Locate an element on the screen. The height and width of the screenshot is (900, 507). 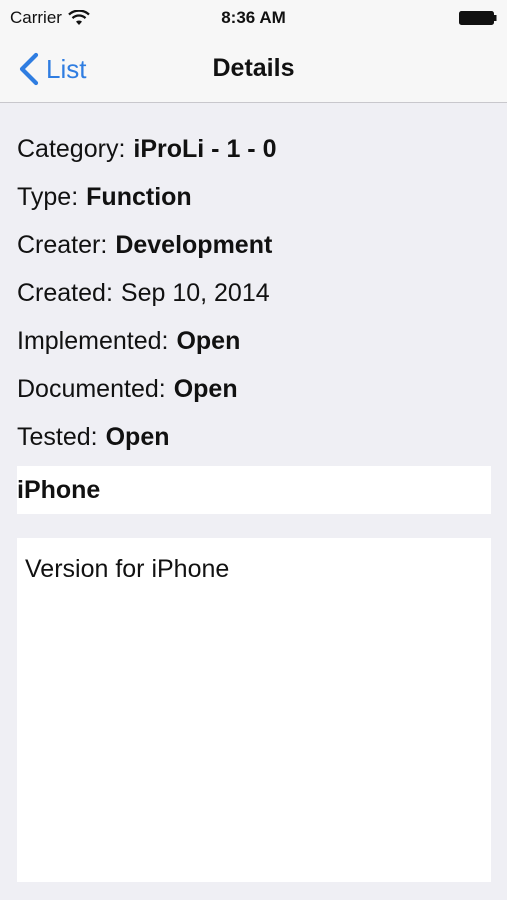
detail-row-creater: Creater: Development is located at coordinates (254, 245).